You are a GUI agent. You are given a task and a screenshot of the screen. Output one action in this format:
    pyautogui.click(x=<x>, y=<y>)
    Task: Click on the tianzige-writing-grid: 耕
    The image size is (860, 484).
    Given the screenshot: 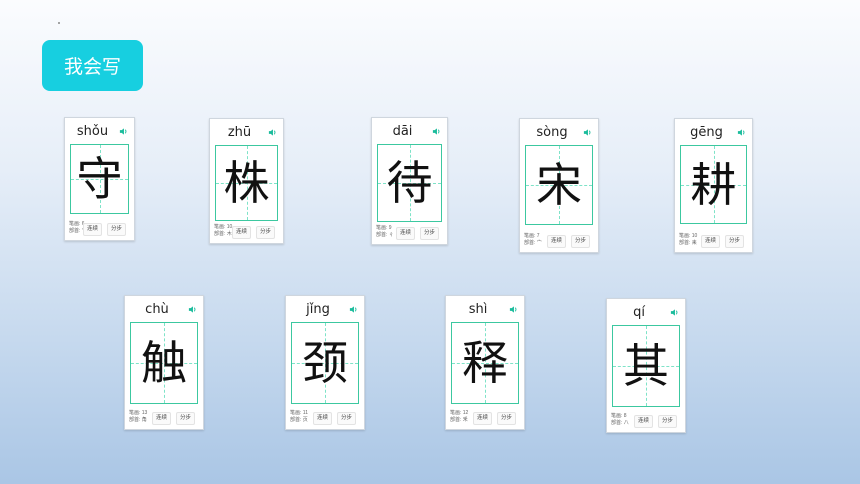 What is the action you would take?
    pyautogui.click(x=713, y=184)
    